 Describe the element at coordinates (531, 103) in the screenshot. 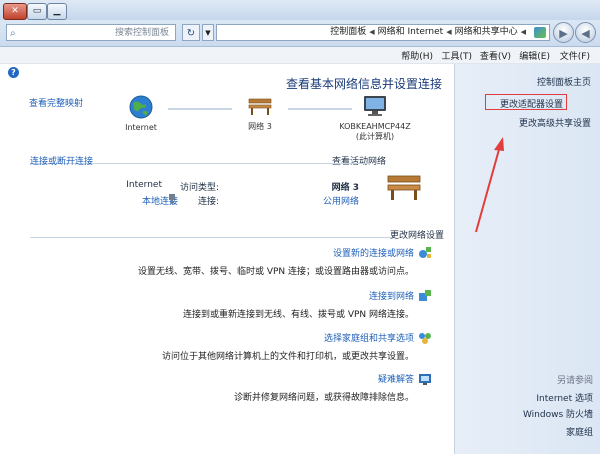

I see `sidebar-item-change-adapter-settings: 更改适配器设置` at that location.